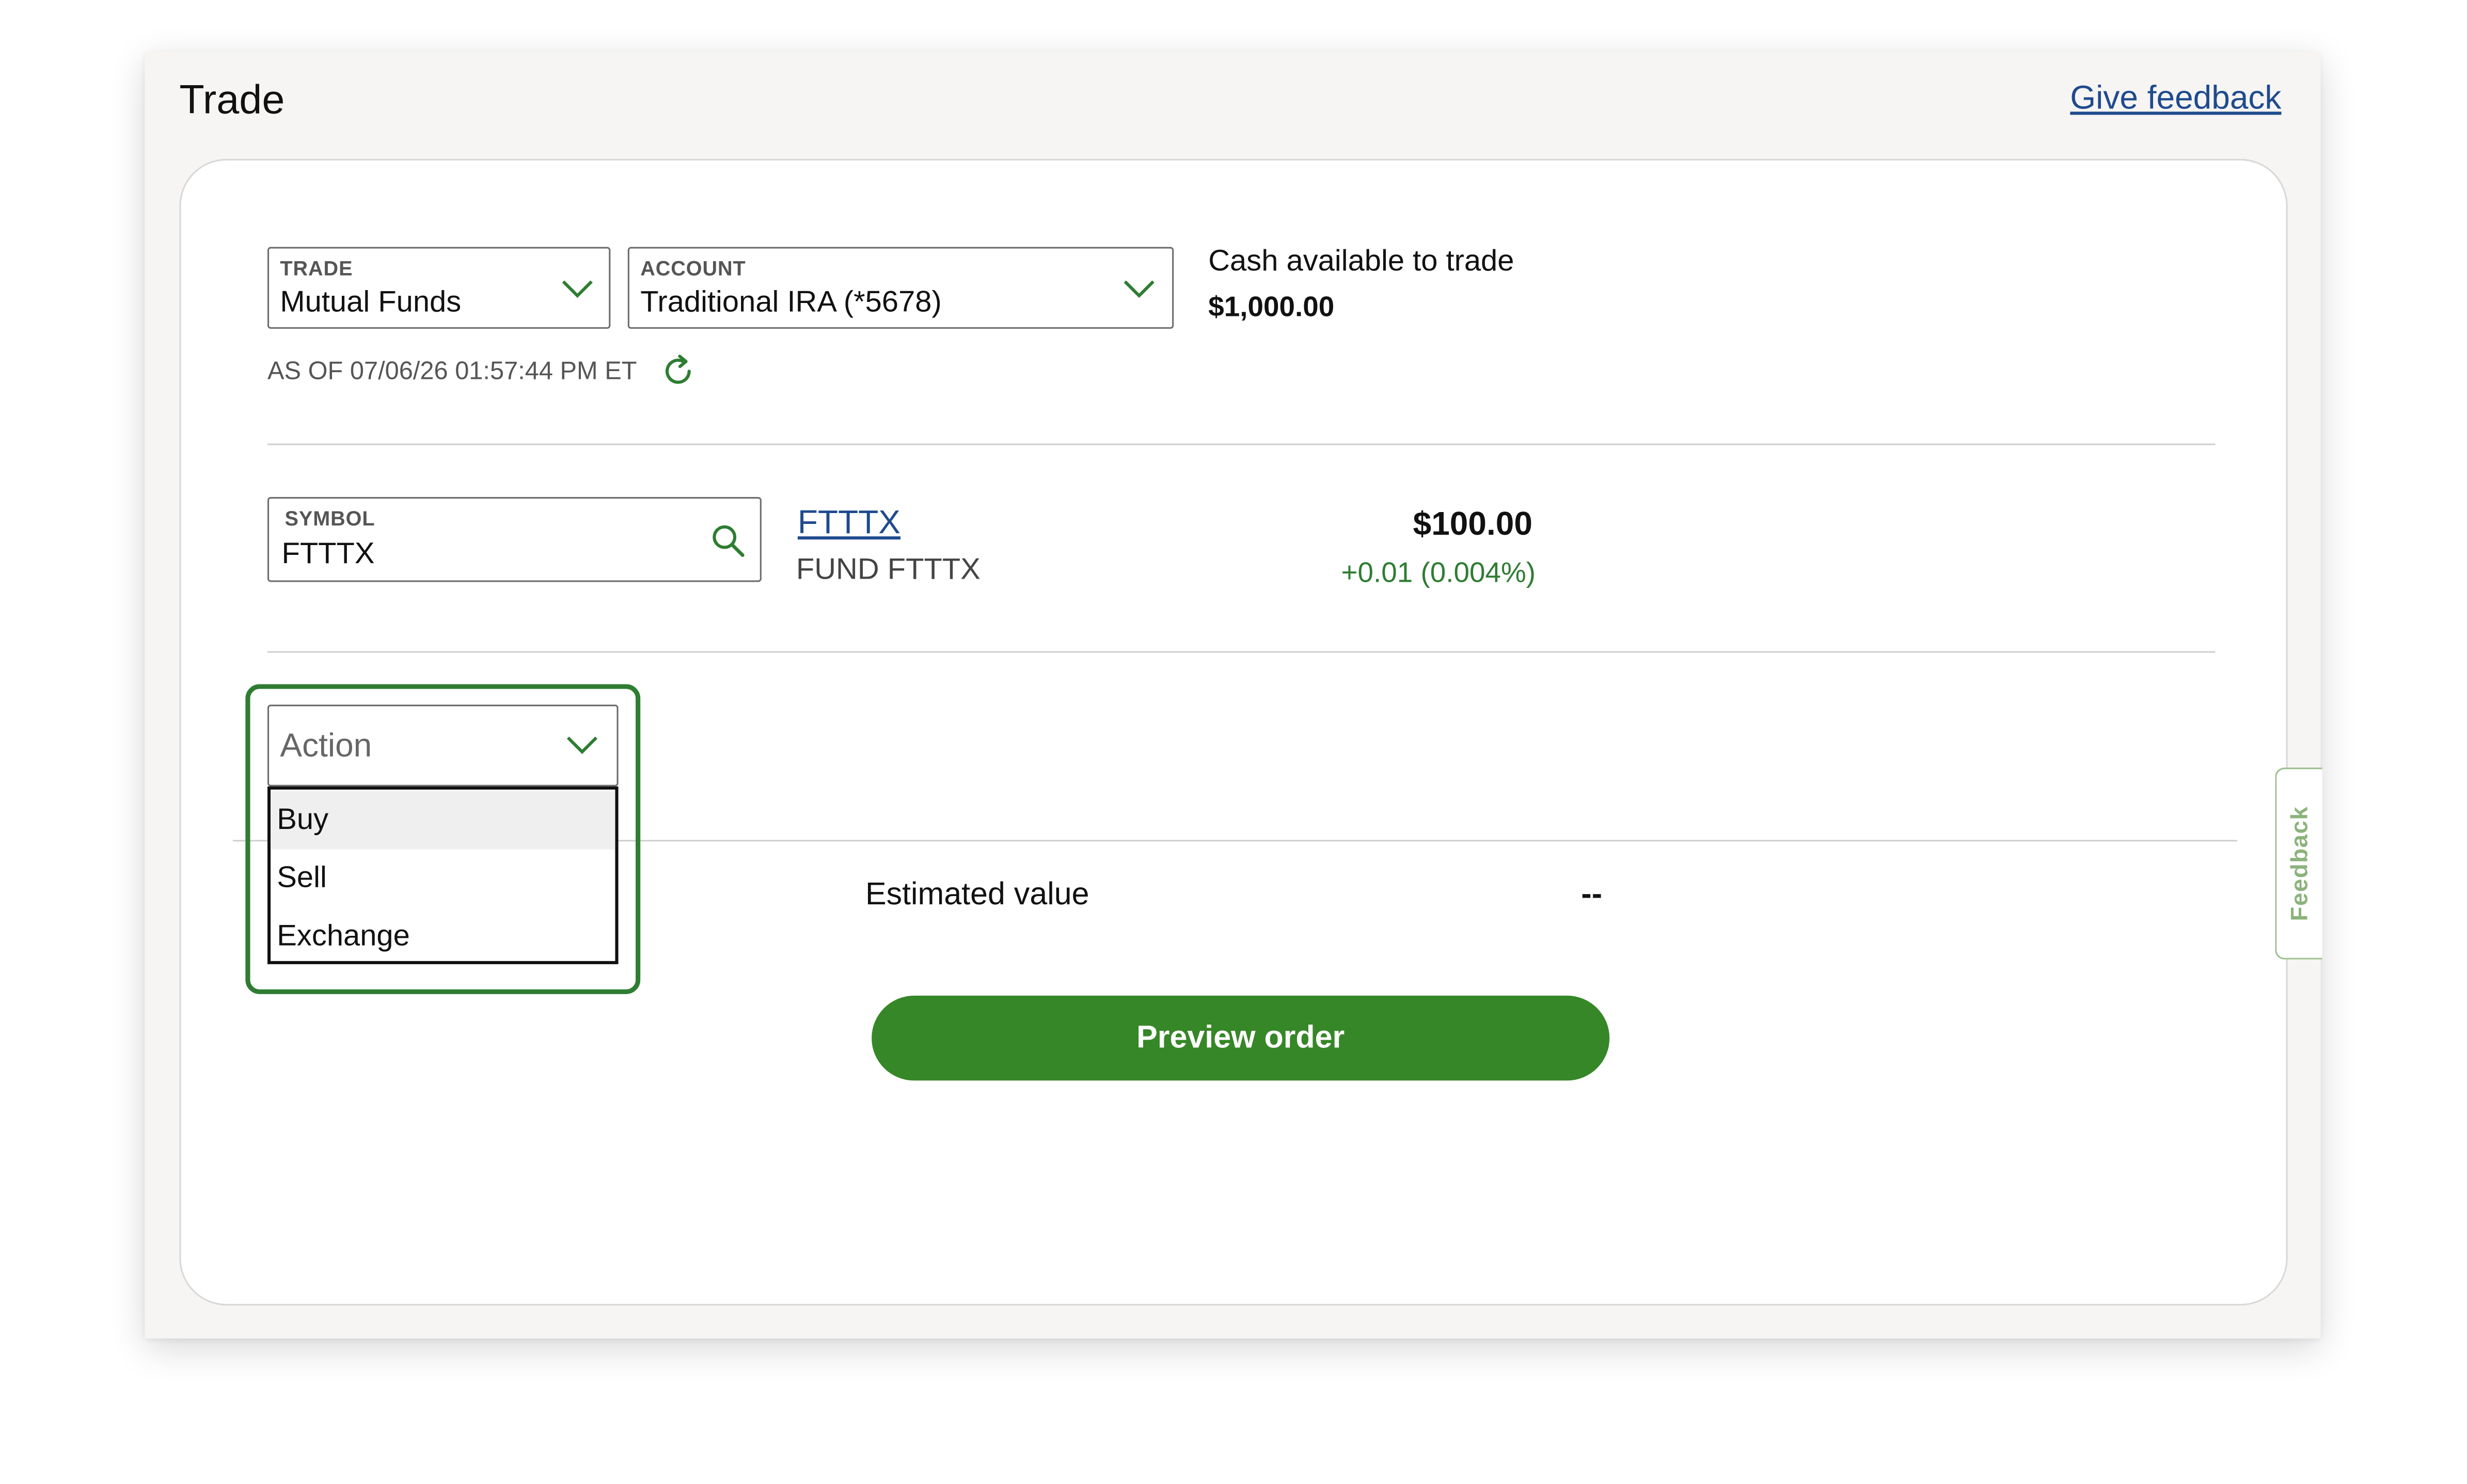 The height and width of the screenshot is (1484, 2467). I want to click on quote-change: +0.01 (0.004%), so click(1438, 572).